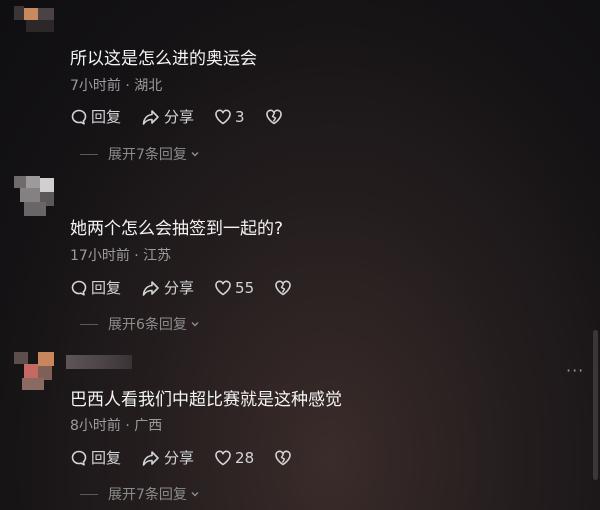 The width and height of the screenshot is (600, 510). I want to click on comment-actions: 回复 分享 3, so click(188, 116).